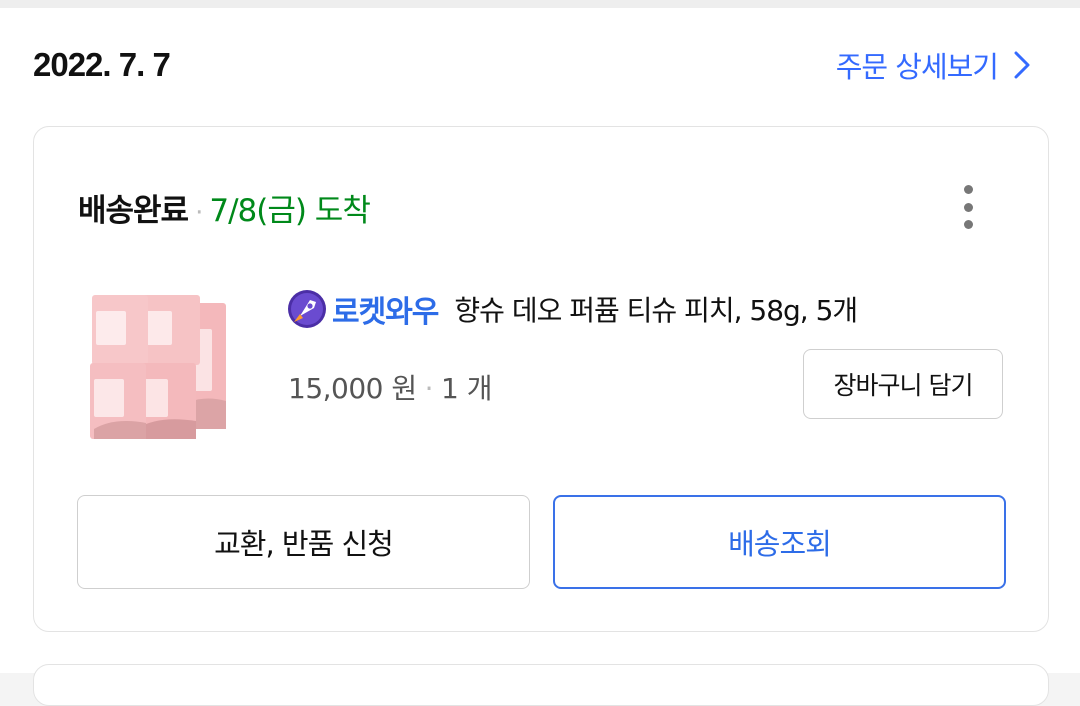 The height and width of the screenshot is (706, 1080). I want to click on price-quantity: 15,000 원 · 1 개, so click(390, 387).